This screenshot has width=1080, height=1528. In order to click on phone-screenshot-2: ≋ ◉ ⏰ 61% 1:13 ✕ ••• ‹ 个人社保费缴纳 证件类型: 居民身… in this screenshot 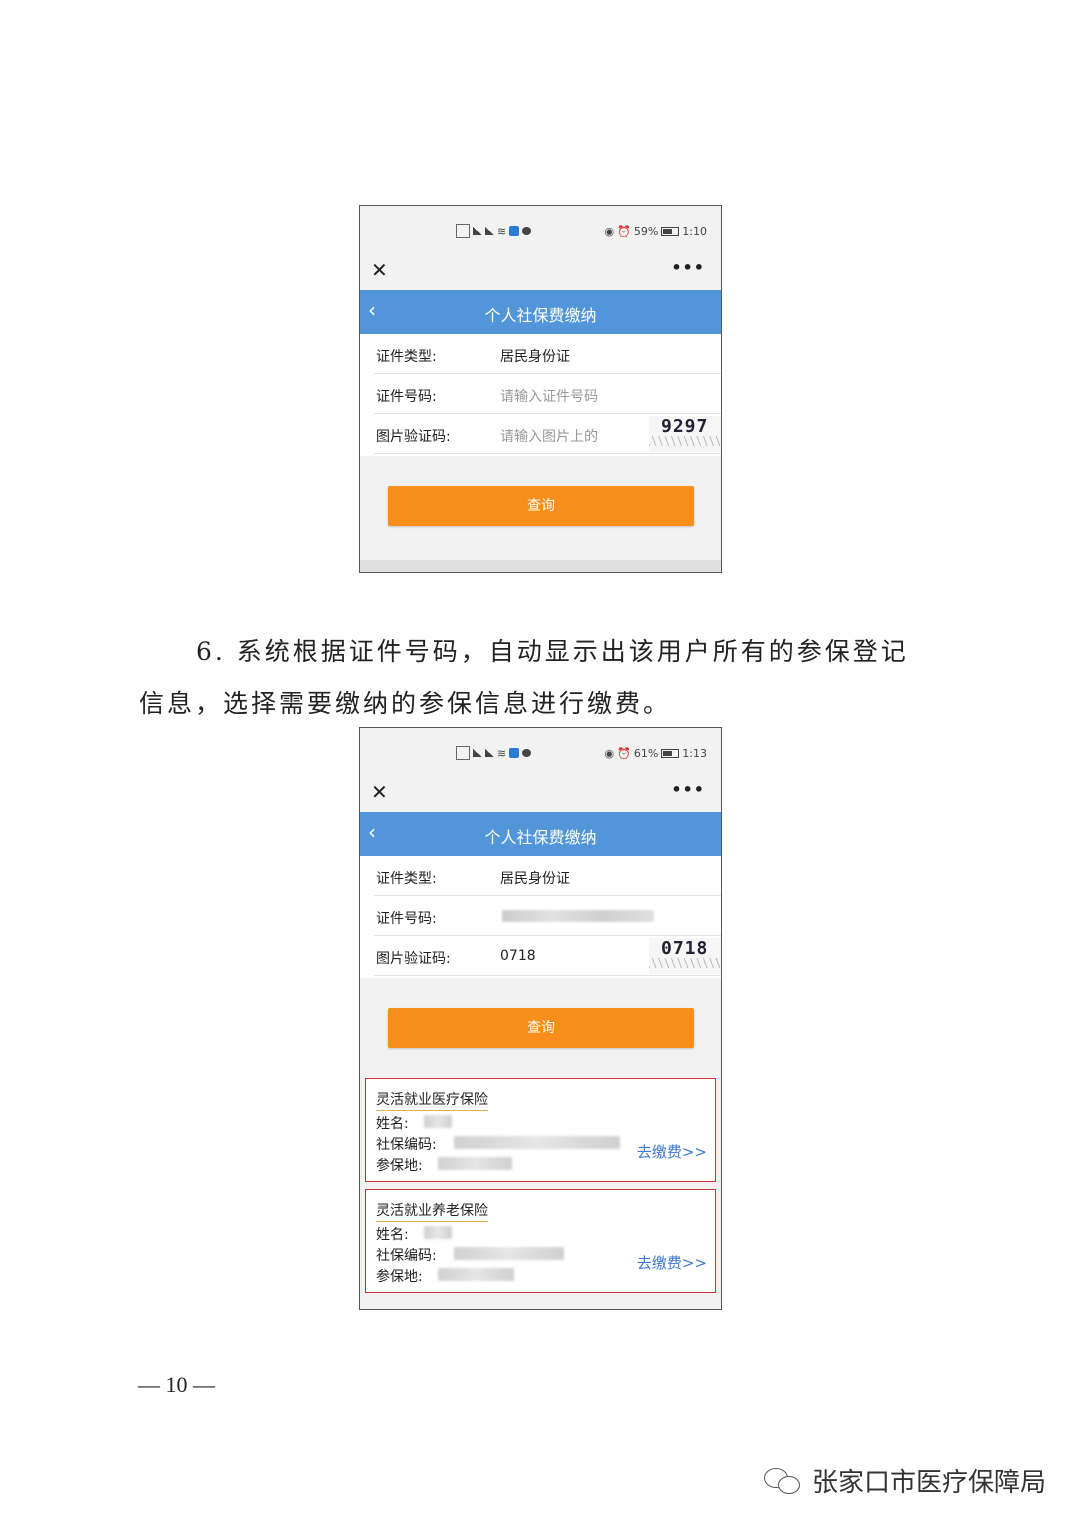, I will do `click(540, 1018)`.